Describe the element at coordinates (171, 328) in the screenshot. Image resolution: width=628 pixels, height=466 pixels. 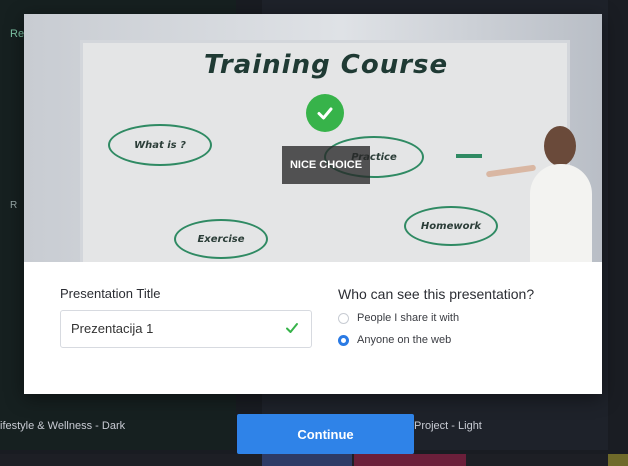
I see `presentation-title-input` at that location.